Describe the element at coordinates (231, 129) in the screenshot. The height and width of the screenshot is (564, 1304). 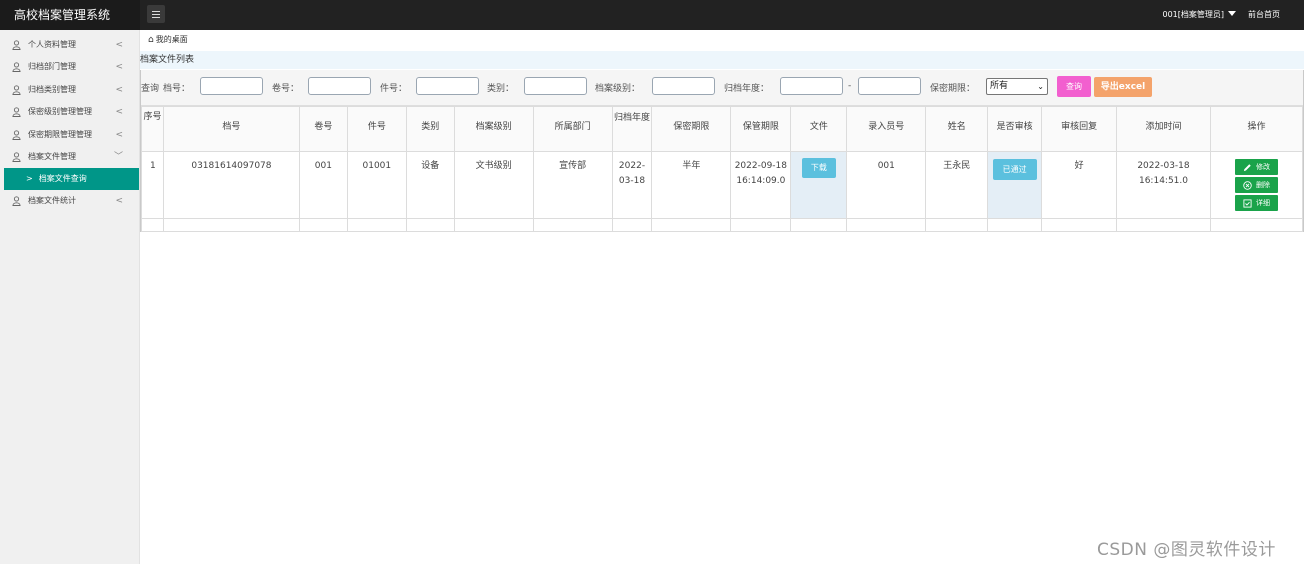
I see `header-archive-no: 档号` at that location.